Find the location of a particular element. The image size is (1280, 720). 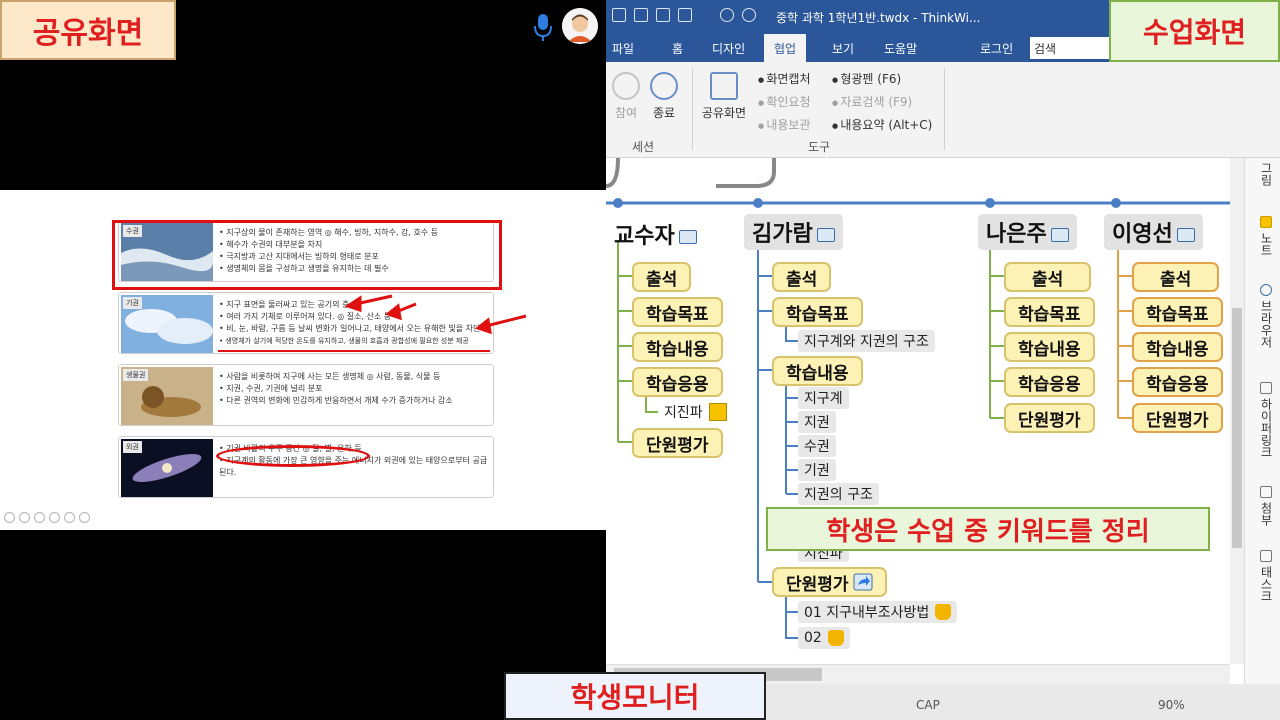

save-icon is located at coordinates (685, 15).